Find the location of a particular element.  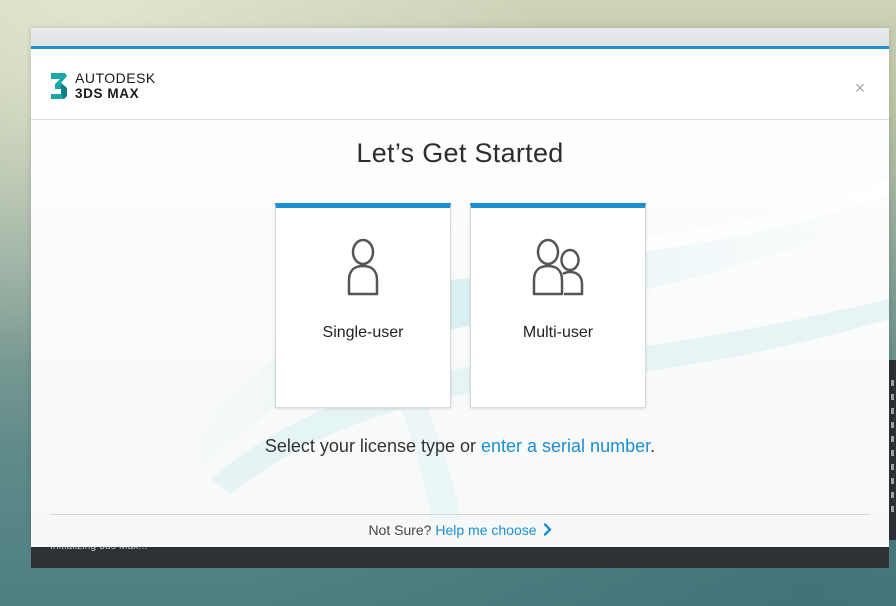

desktop-window-edge is located at coordinates (892, 450).